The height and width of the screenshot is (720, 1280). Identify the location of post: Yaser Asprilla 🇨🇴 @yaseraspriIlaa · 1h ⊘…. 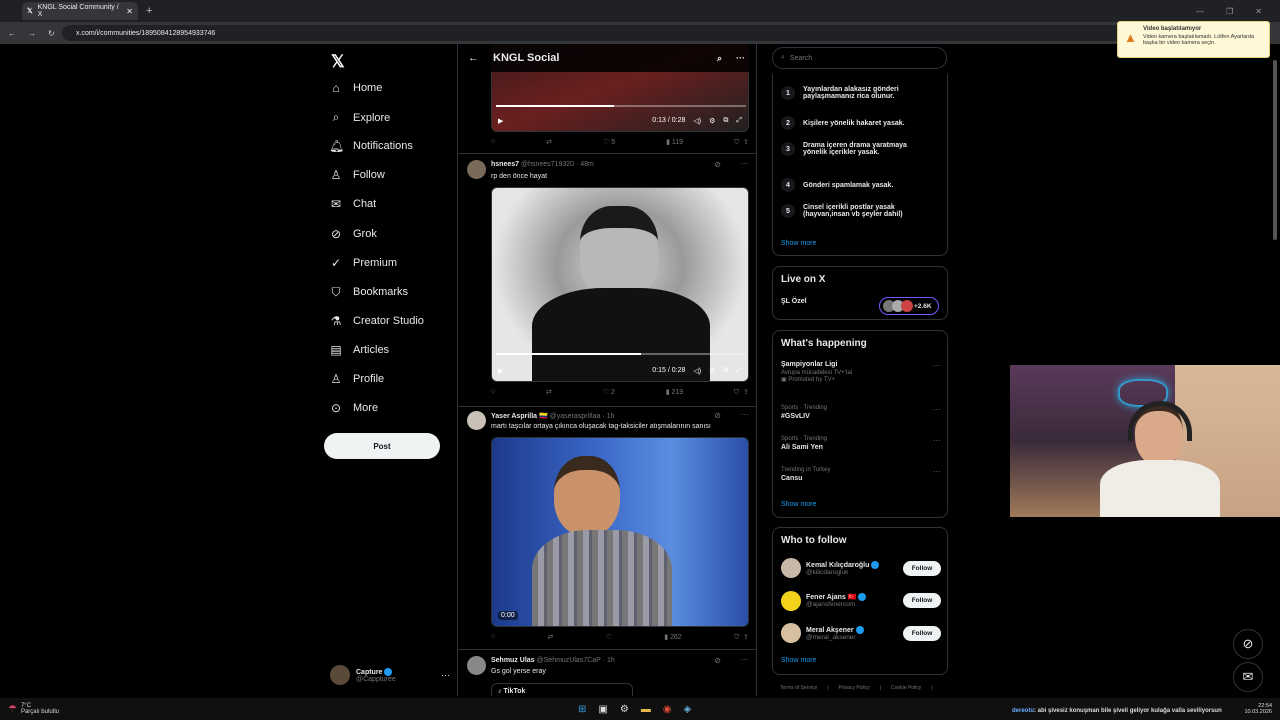
(607, 528).